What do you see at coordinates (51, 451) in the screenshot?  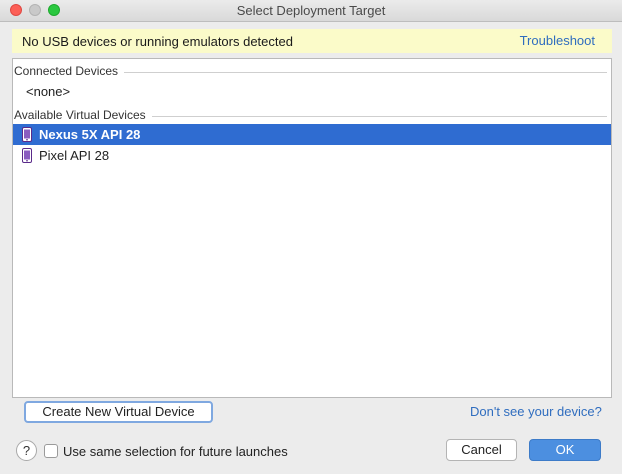 I see `same-selection-checkbox` at bounding box center [51, 451].